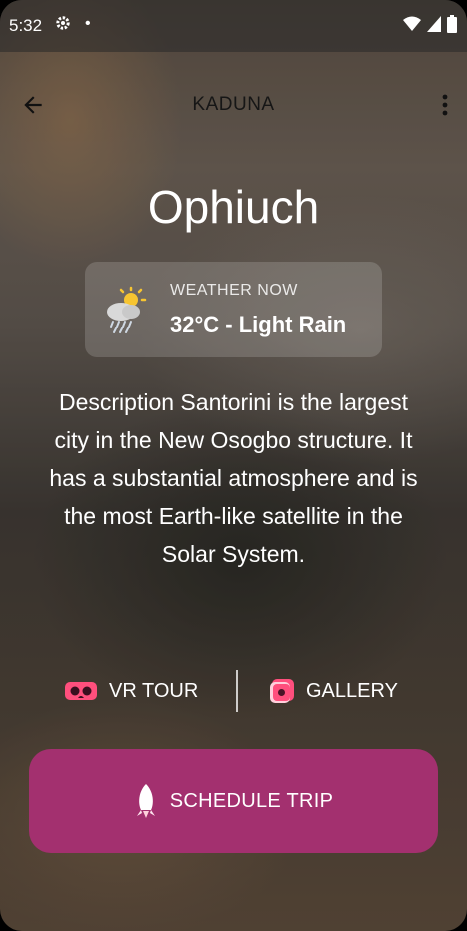  I want to click on sun-cloud-rain-icon, so click(125, 310).